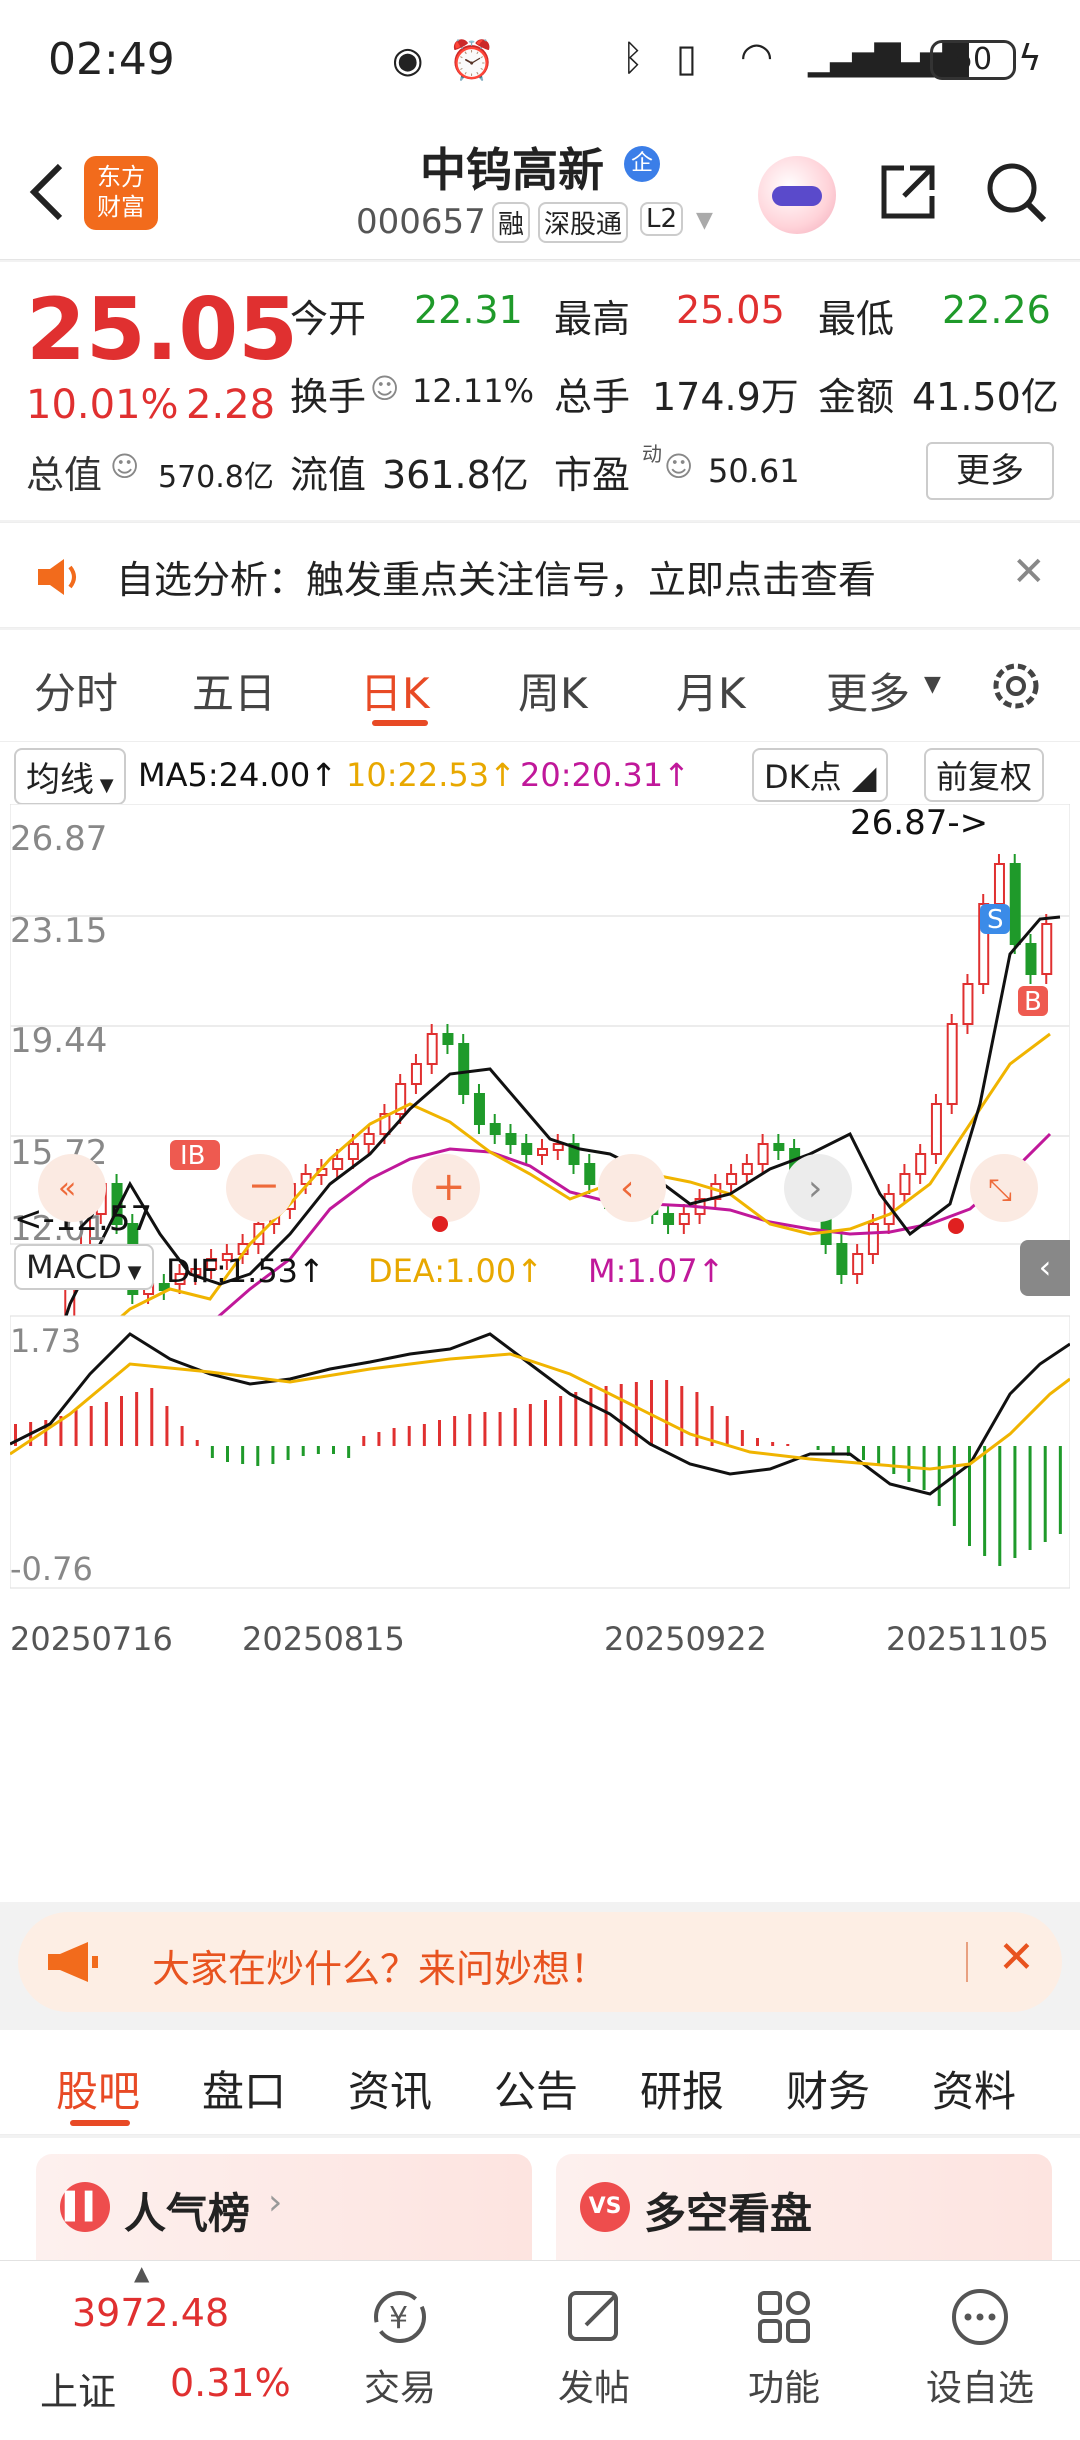 This screenshot has width=1080, height=2440. Describe the element at coordinates (974, 2088) in the screenshot. I see `tab-profile: 资料` at that location.